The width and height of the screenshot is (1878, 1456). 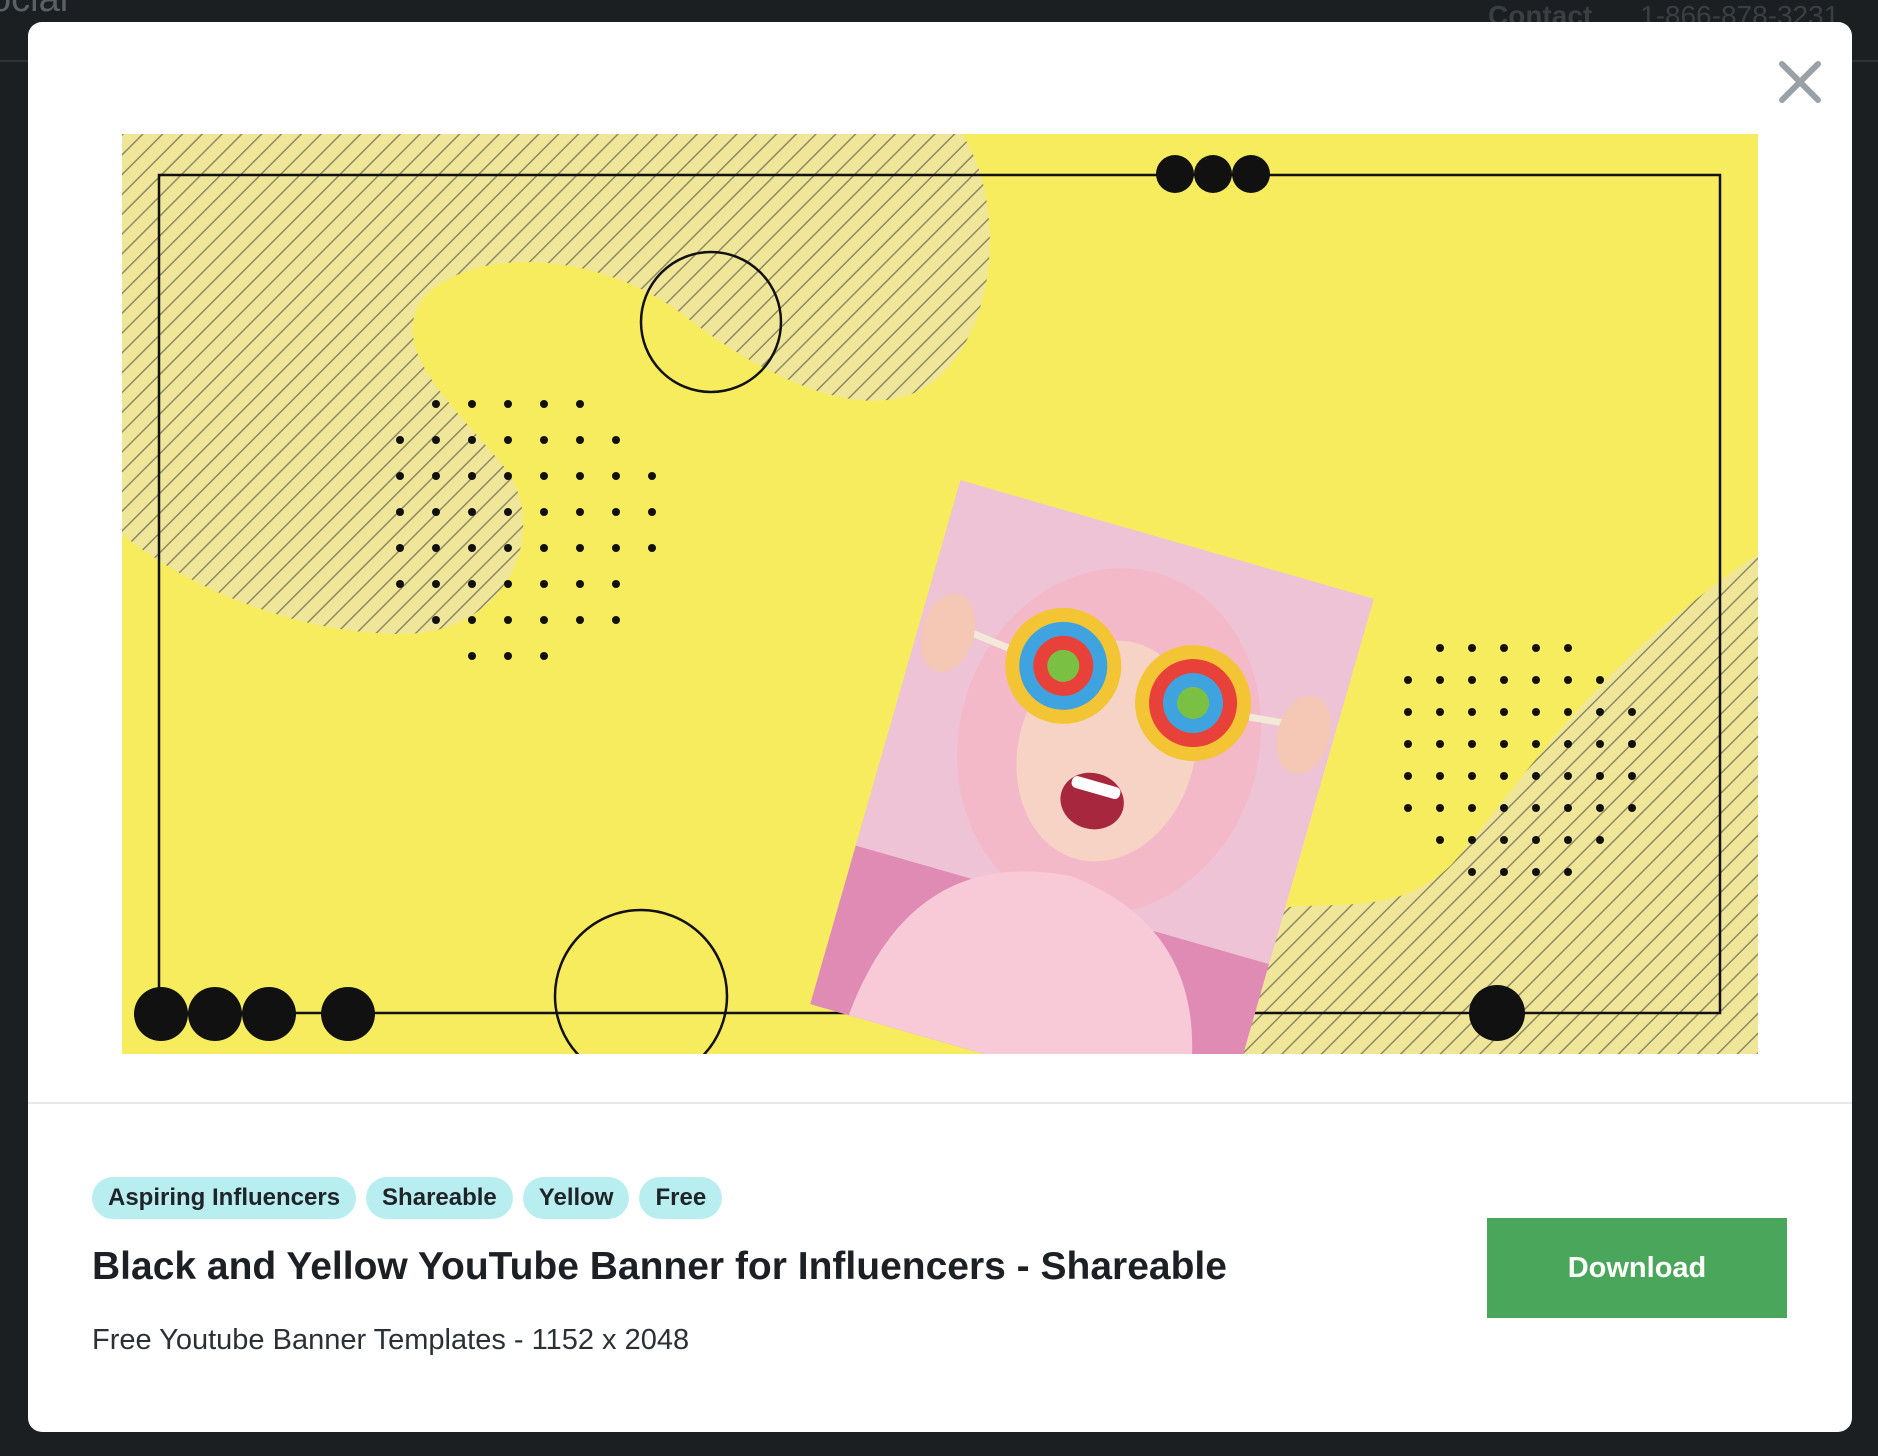 I want to click on modal-divider, so click(x=940, y=1103).